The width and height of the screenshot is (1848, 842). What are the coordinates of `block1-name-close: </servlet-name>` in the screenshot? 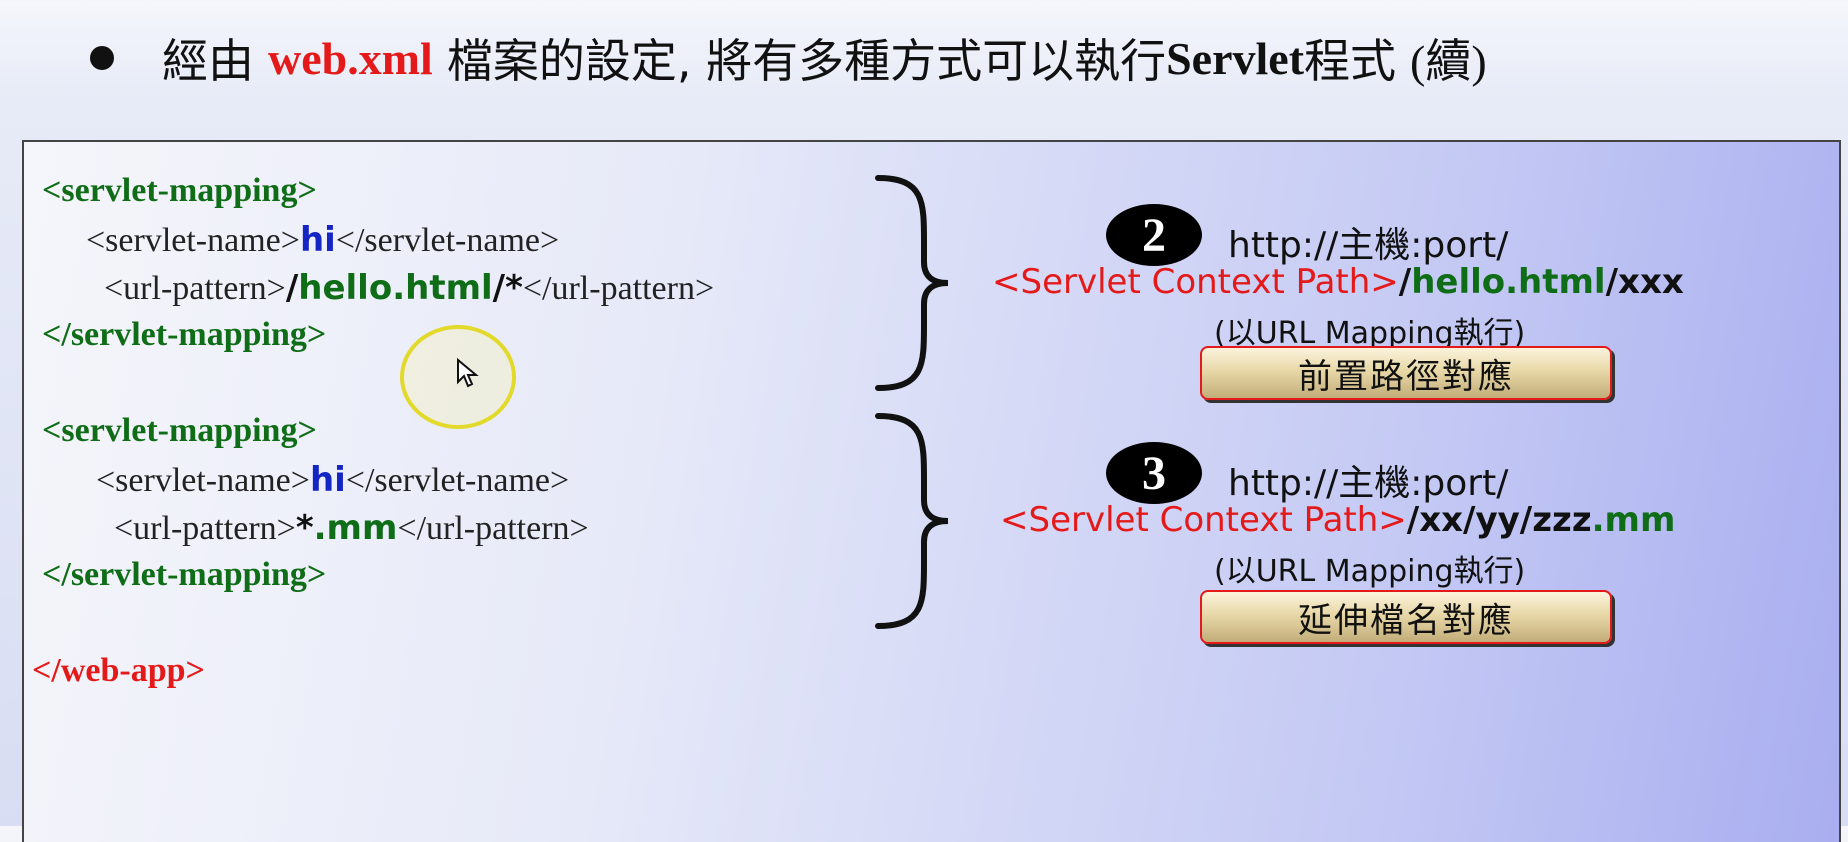 It's located at (447, 240).